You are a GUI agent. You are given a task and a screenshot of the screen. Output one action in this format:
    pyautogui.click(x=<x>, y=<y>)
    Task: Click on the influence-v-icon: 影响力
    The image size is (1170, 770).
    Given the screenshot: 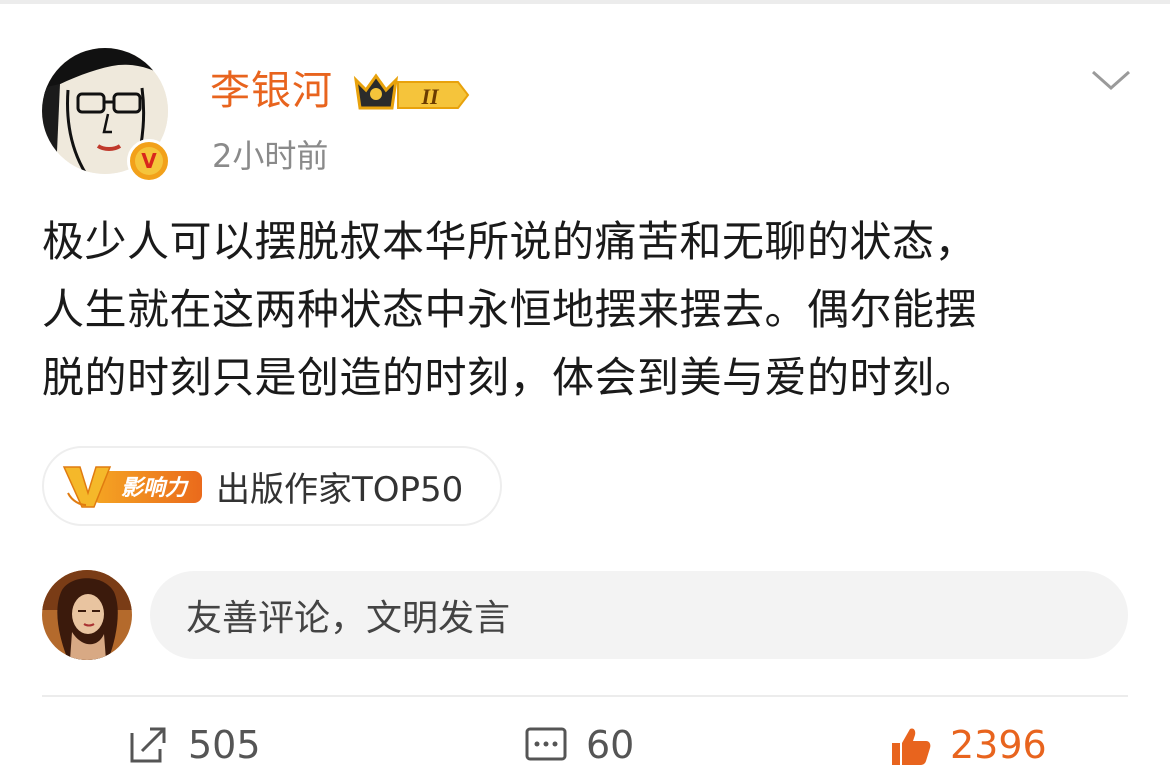 What is the action you would take?
    pyautogui.click(x=132, y=487)
    